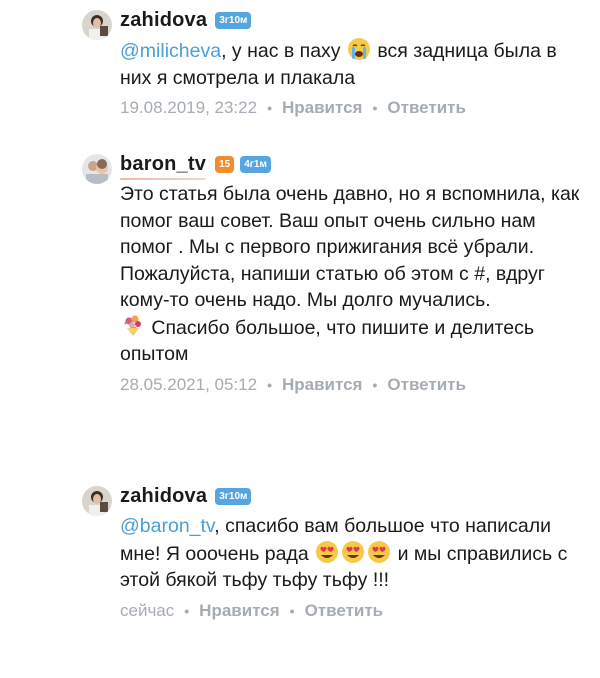 The height and width of the screenshot is (678, 600). Describe the element at coordinates (170, 51) in the screenshot. I see `mention-link: @milicheva` at that location.